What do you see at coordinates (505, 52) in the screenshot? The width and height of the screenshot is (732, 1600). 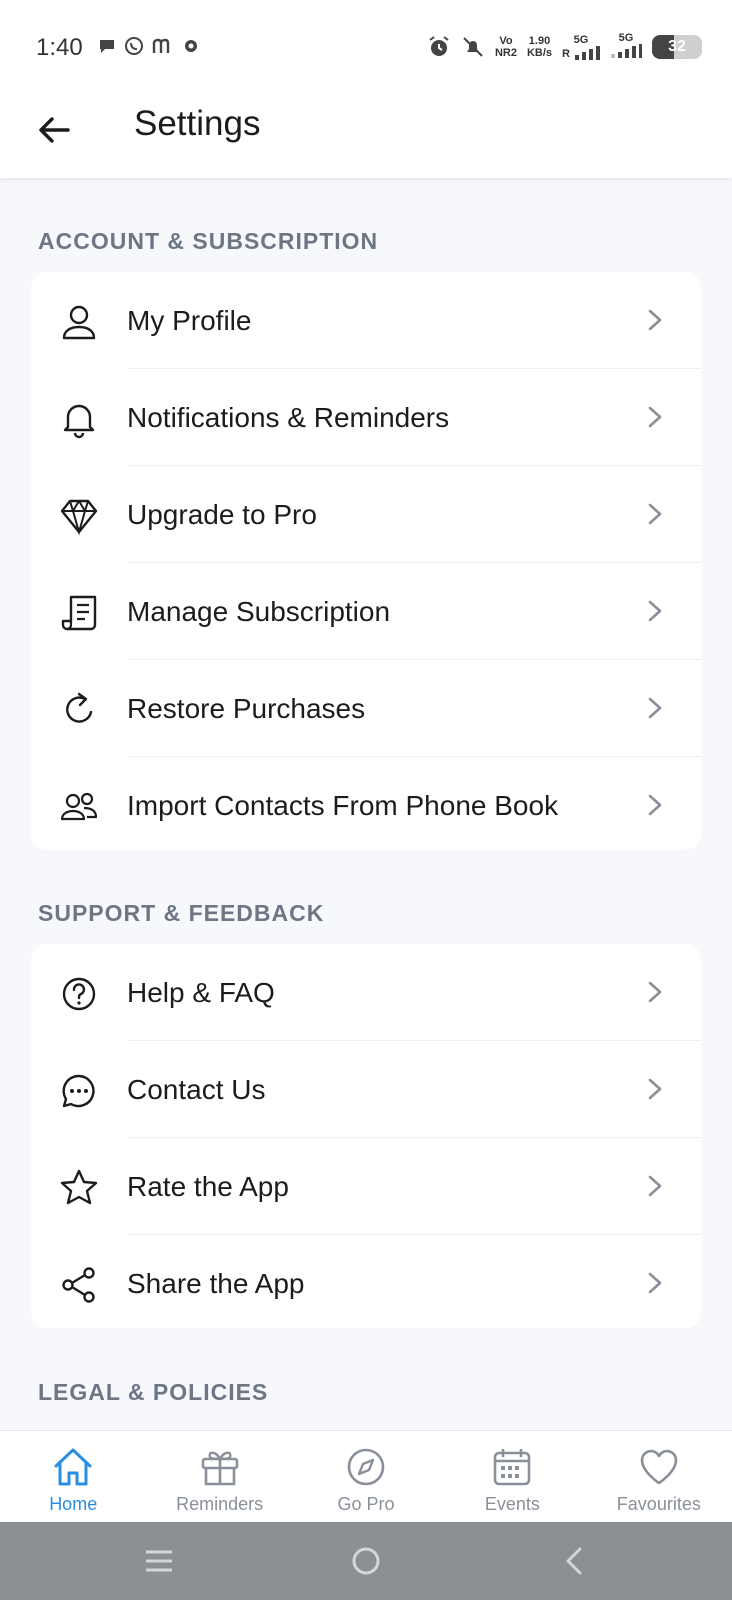 I see `net-type-bottom: NR2` at bounding box center [505, 52].